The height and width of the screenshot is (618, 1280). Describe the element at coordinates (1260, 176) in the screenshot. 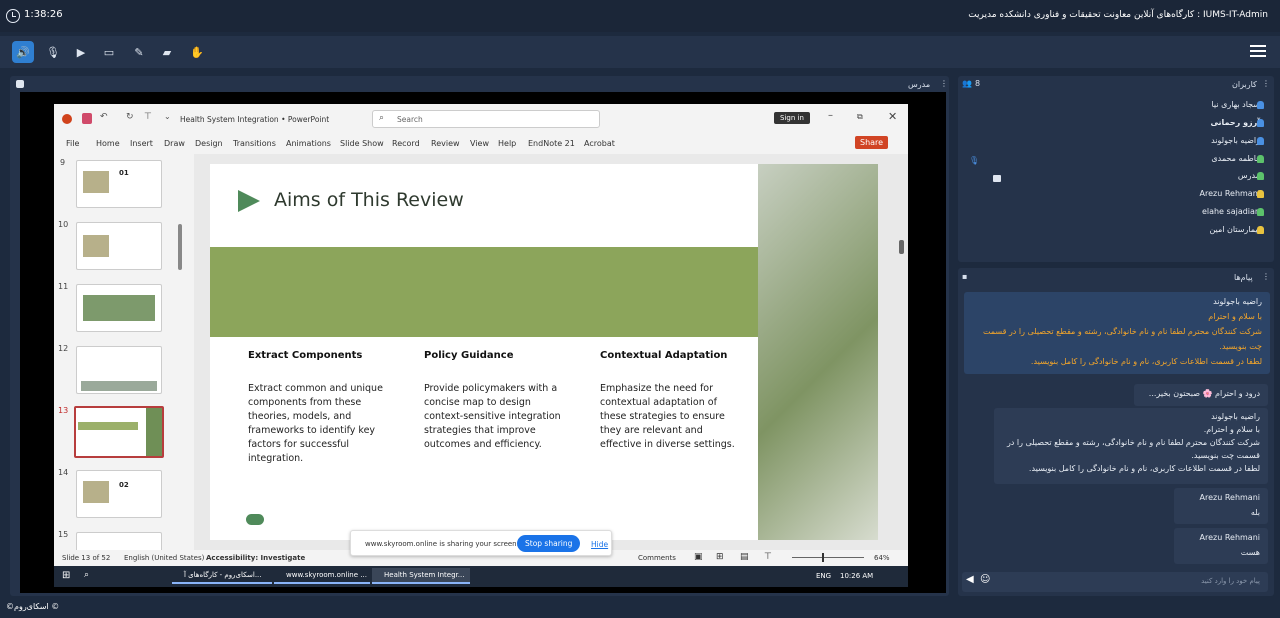

I see `presenter-user-icon` at that location.